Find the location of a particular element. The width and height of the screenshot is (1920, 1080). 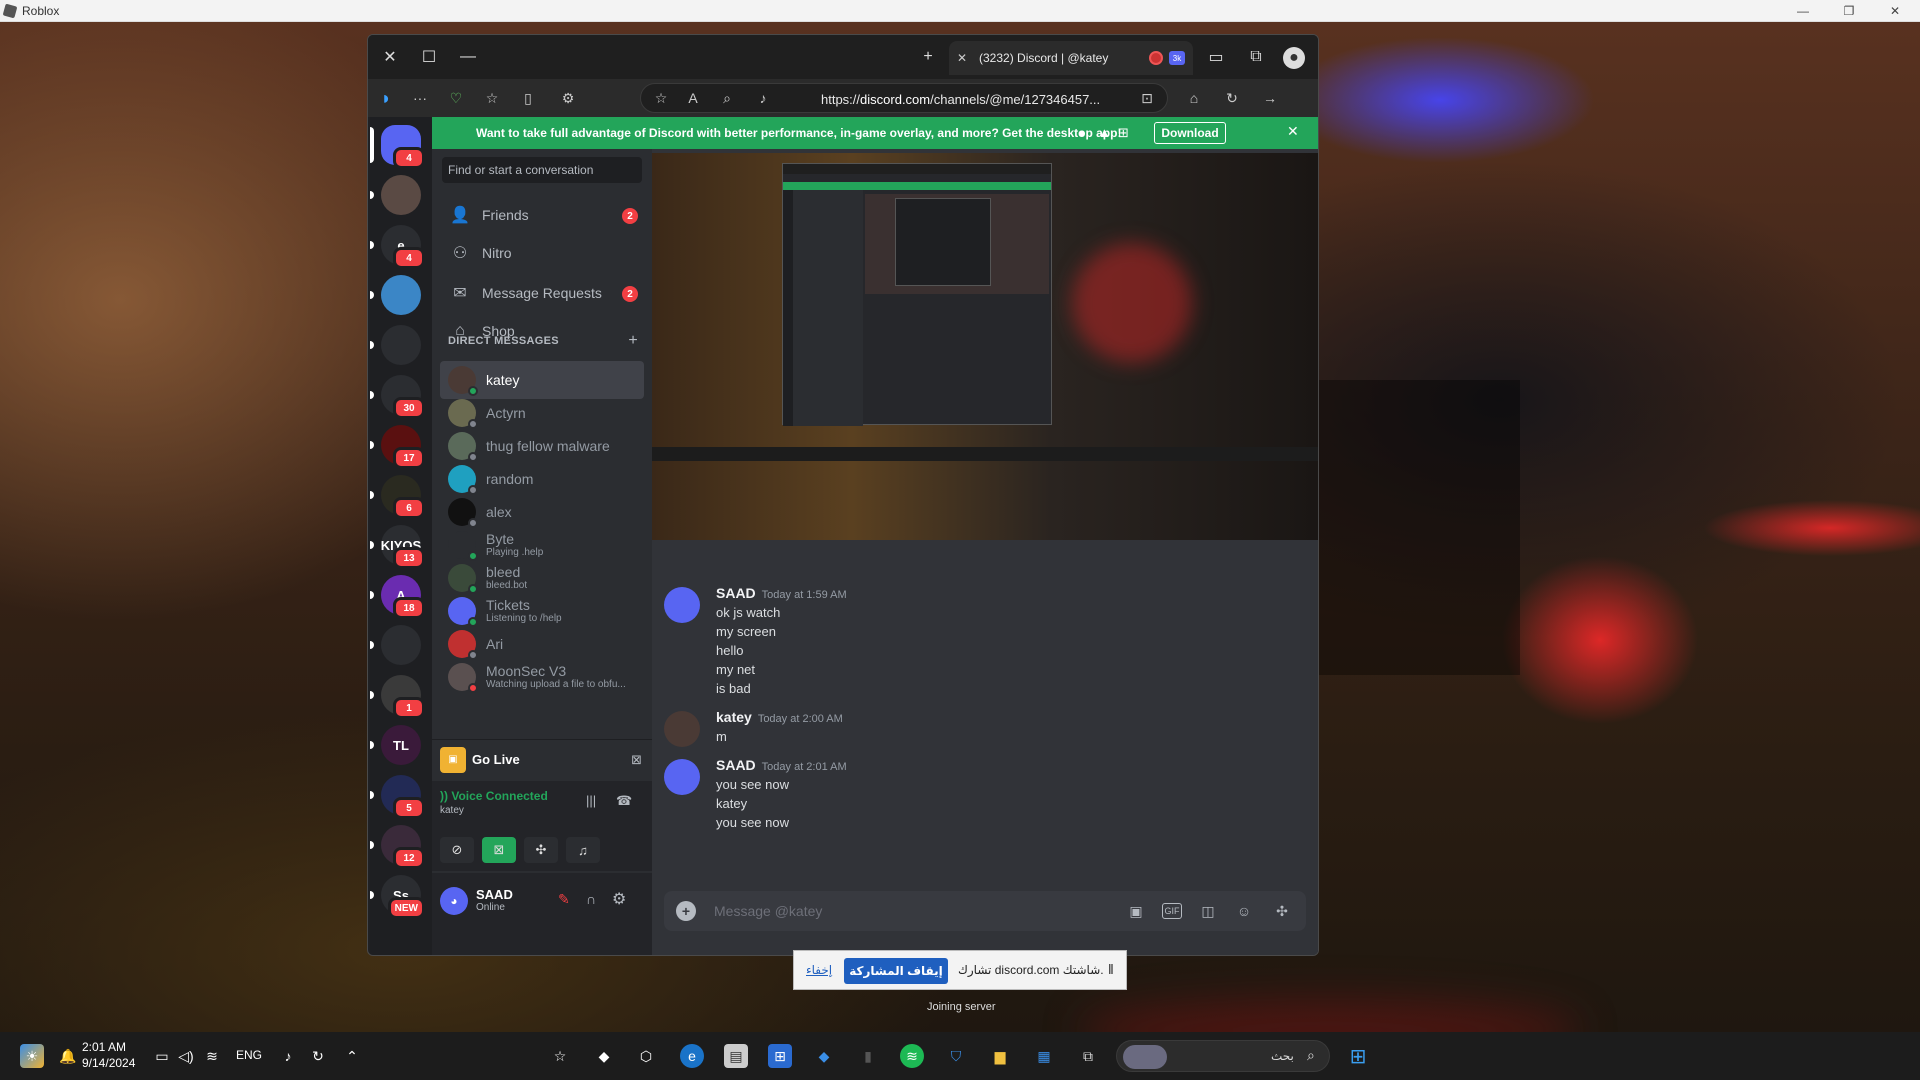

extensions-icon: ⚙ is located at coordinates (568, 98).